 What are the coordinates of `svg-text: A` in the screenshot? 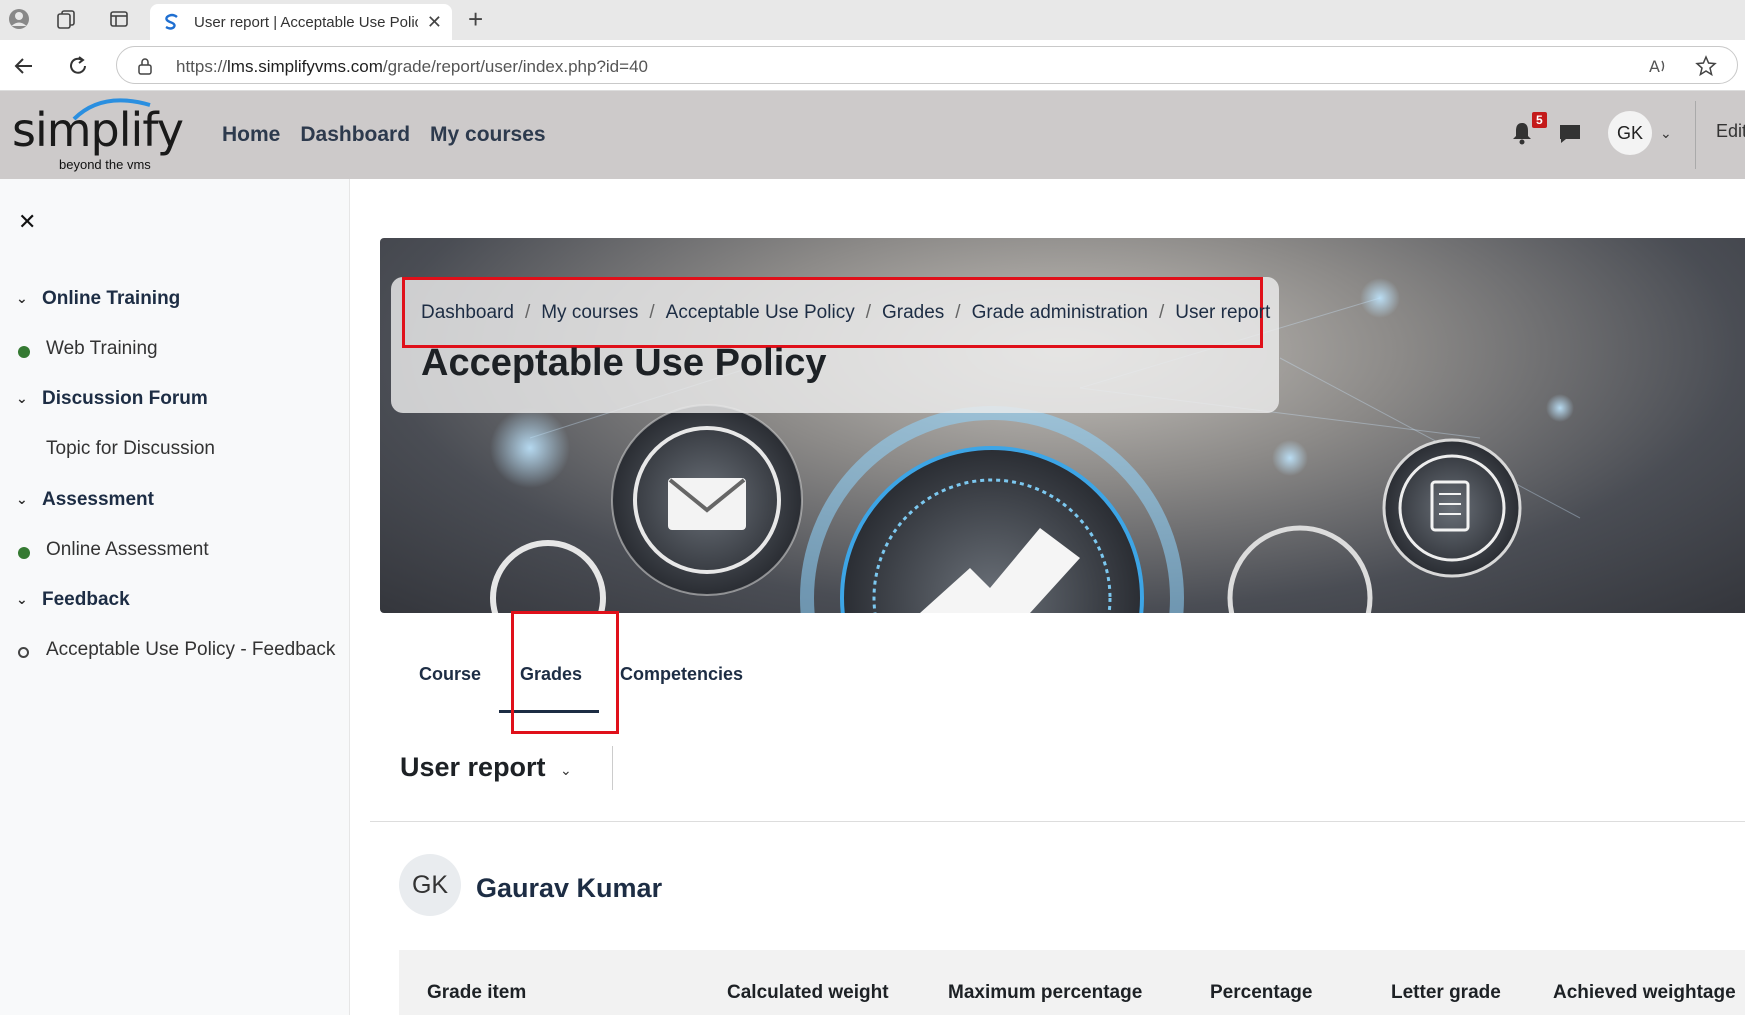 It's located at (1654, 66).